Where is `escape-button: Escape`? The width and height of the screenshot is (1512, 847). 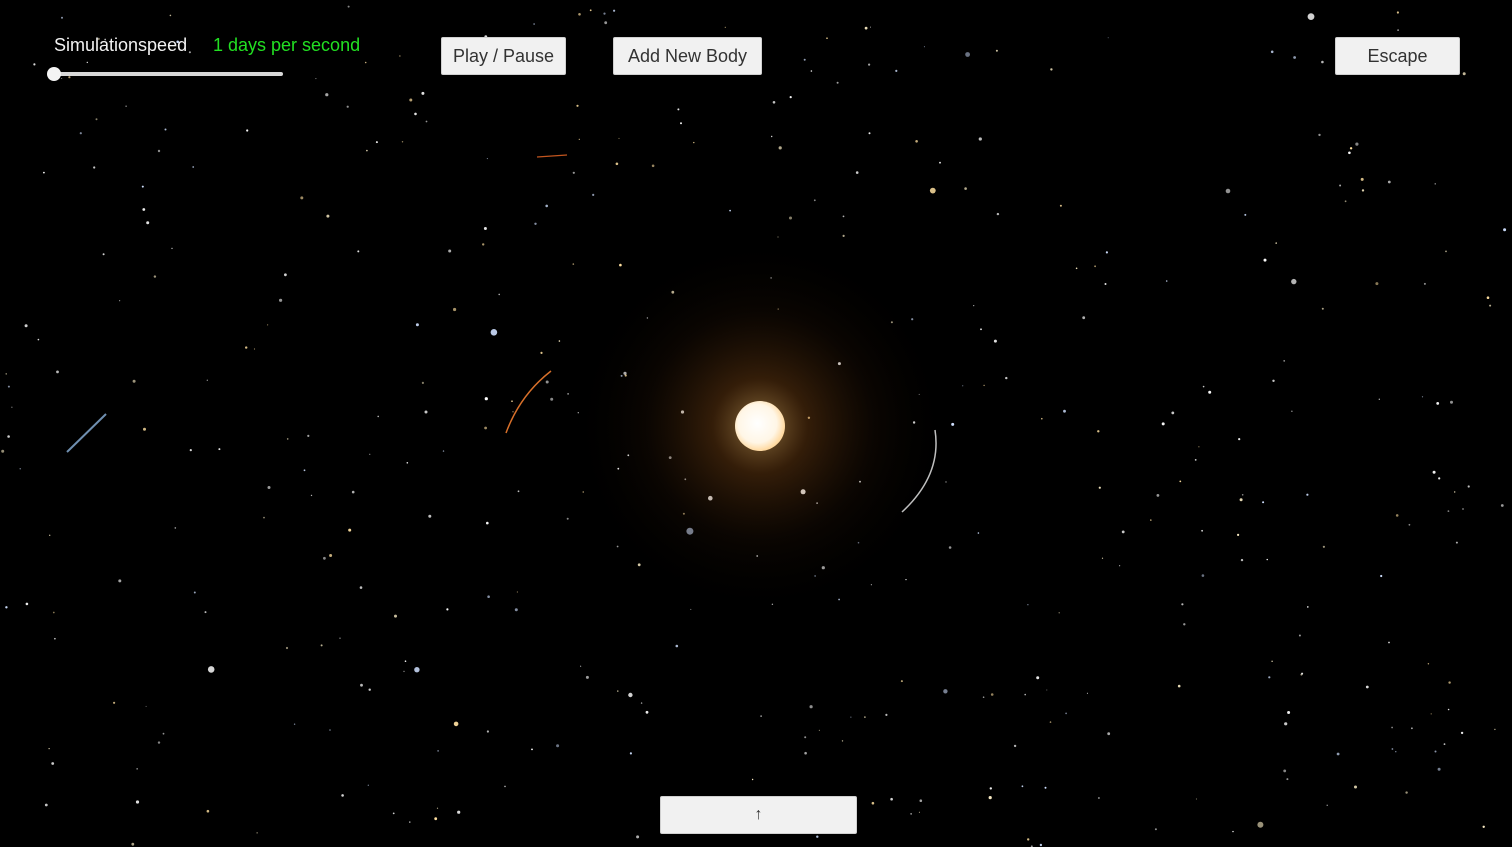
escape-button: Escape is located at coordinates (1397, 56).